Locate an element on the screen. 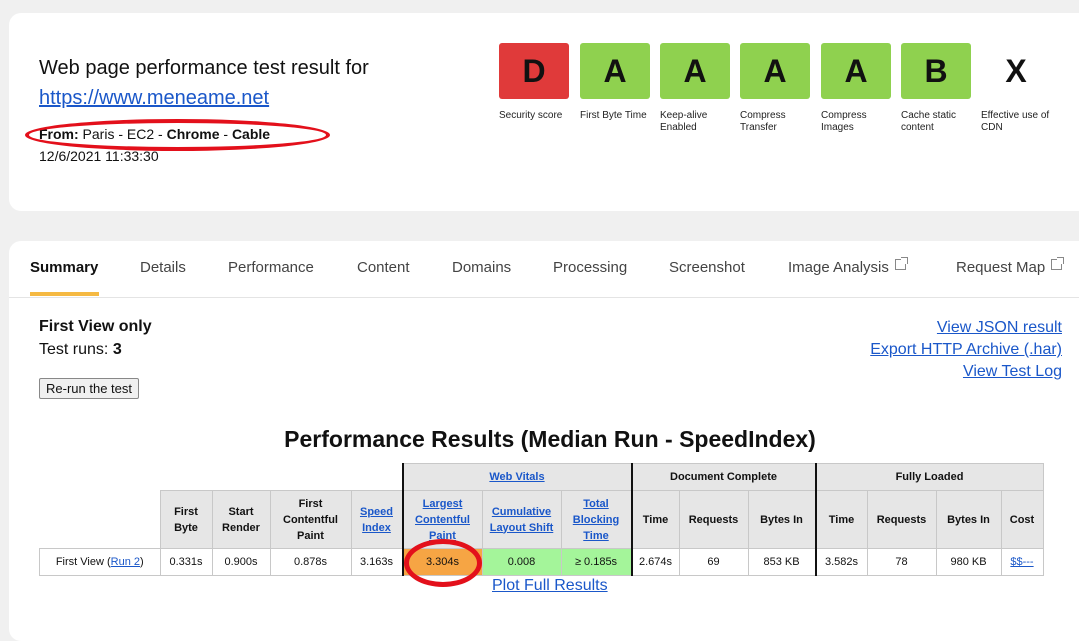 This screenshot has width=1079, height=641. grade-cache-static-label: Cache static content is located at coordinates (929, 121).